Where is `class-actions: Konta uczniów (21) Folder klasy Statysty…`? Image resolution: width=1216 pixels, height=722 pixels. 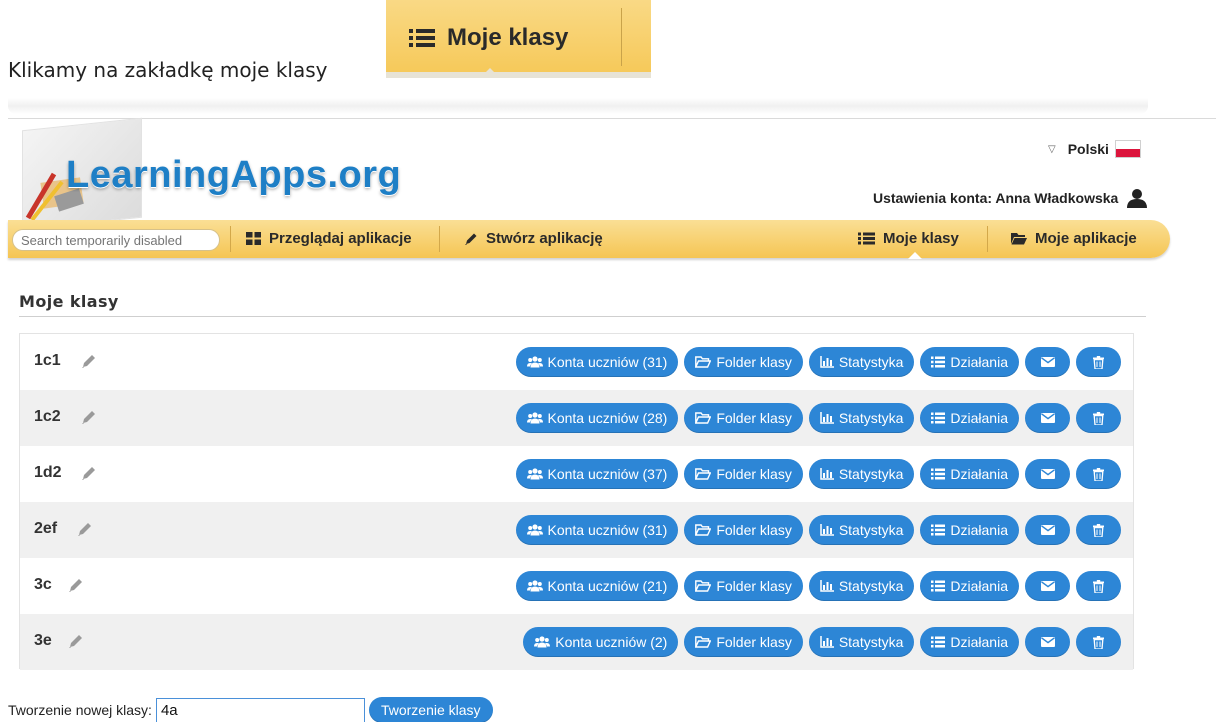 class-actions: Konta uczniów (21) Folder klasy Statysty… is located at coordinates (818, 586).